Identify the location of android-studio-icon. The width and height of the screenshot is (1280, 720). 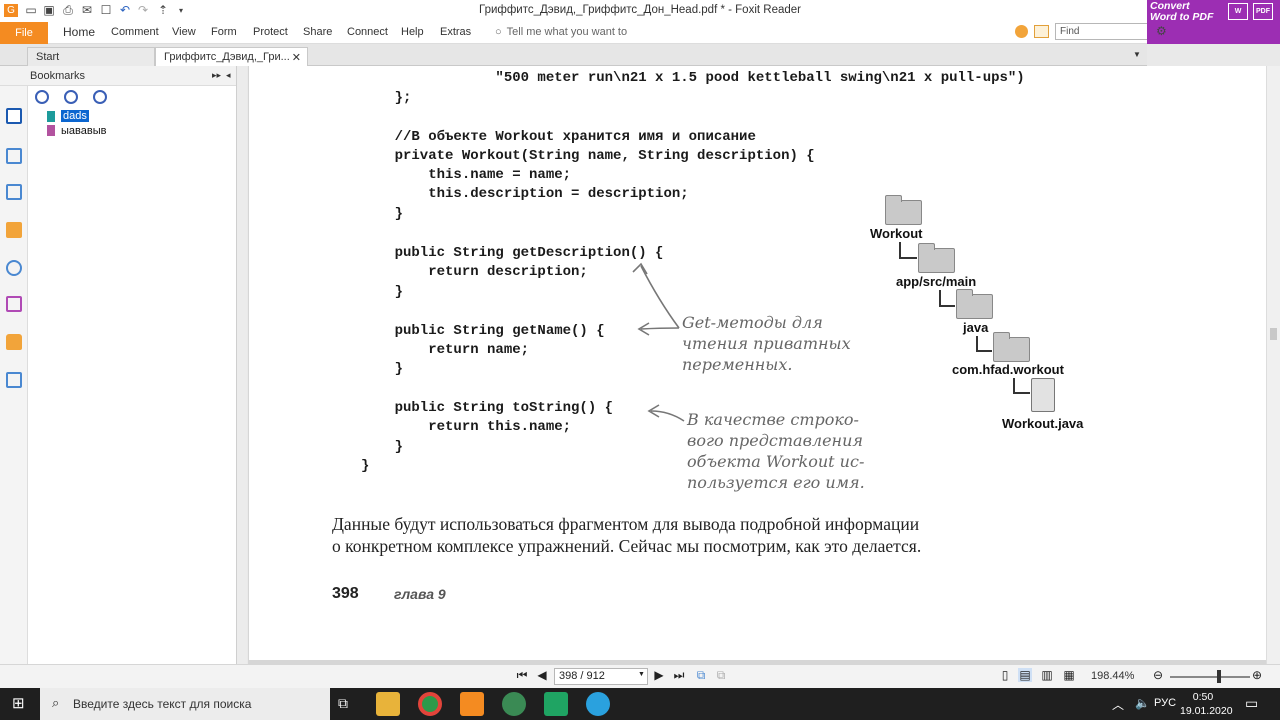
(514, 704).